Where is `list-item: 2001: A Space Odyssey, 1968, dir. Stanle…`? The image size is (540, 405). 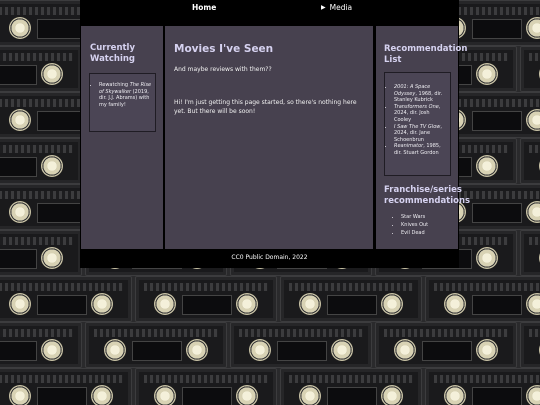
list-item: 2001: A Space Odyssey, 1968, dir. Stanle… is located at coordinates (421, 94).